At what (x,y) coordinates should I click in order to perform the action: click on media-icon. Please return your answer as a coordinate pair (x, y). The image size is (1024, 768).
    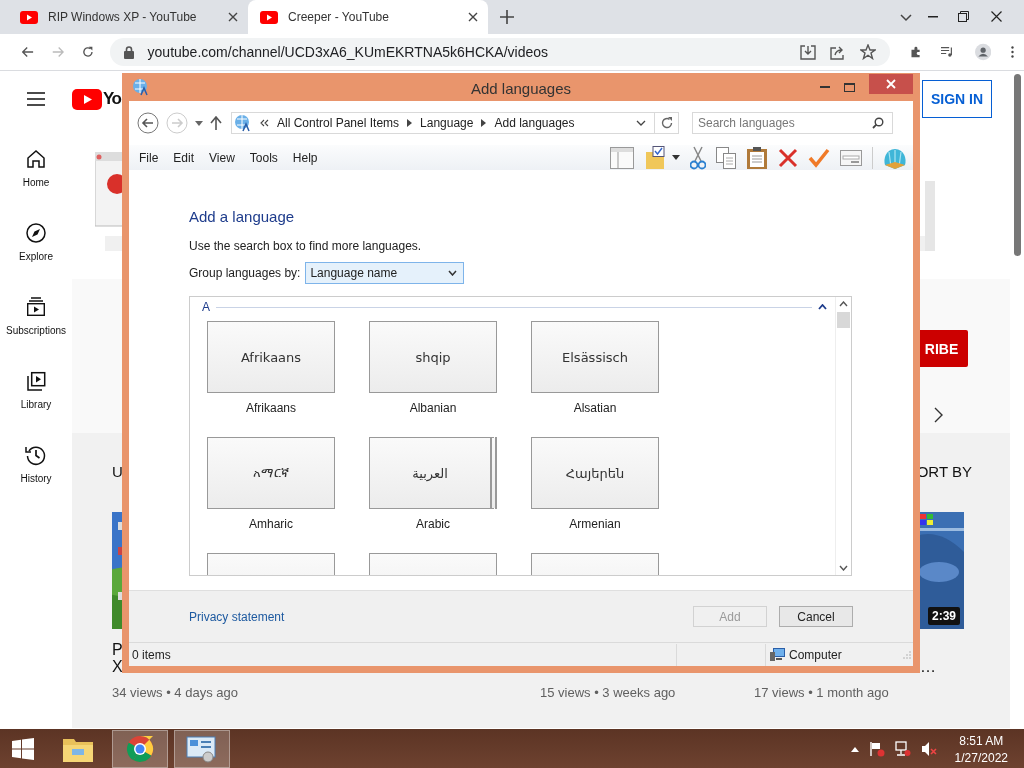
    Looking at the image, I should click on (948, 52).